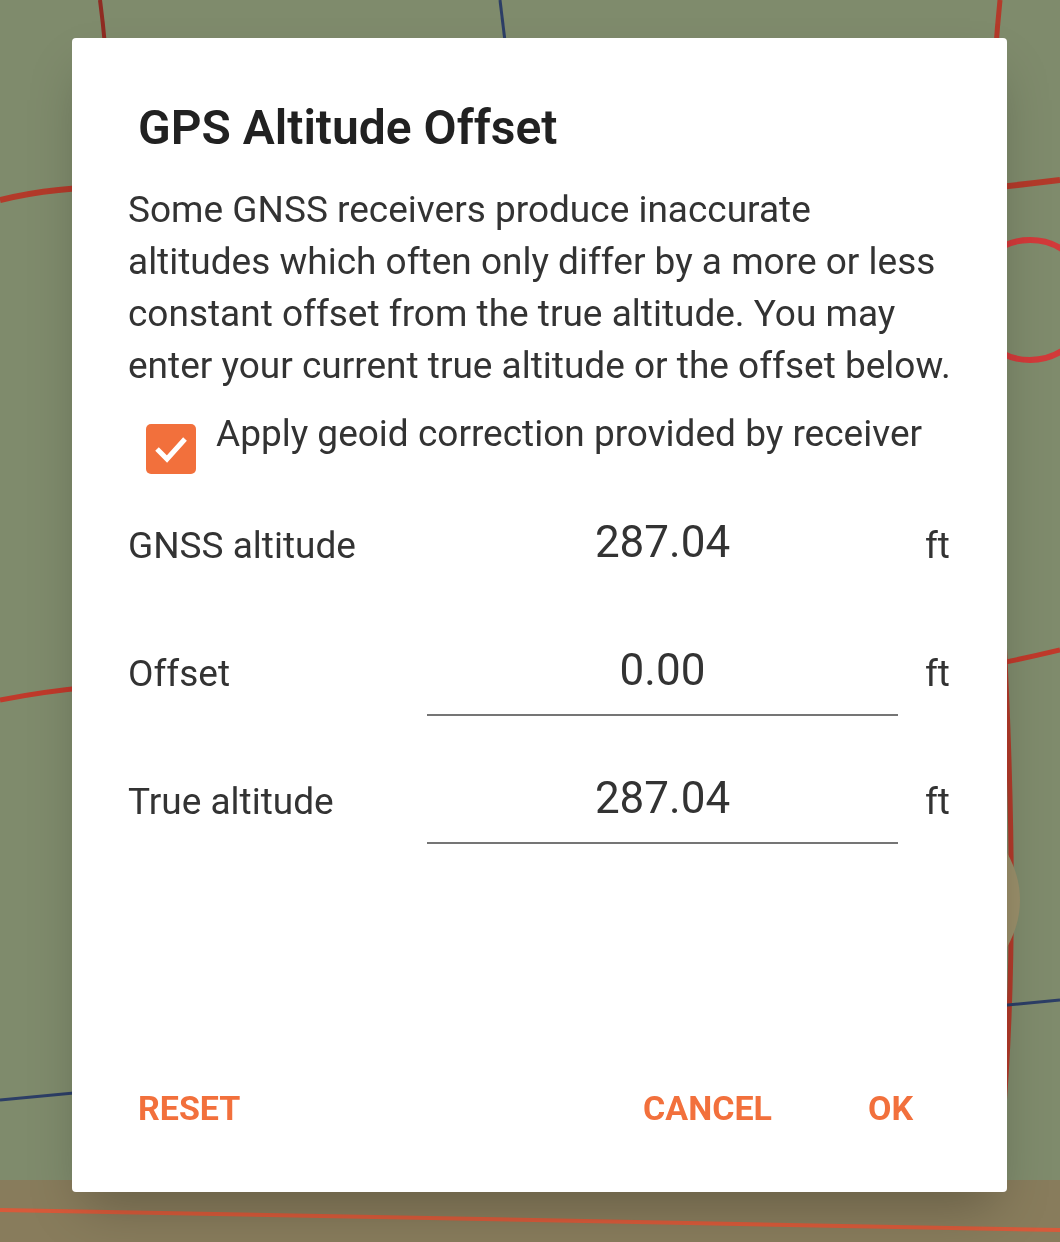 The height and width of the screenshot is (1242, 1060). I want to click on dialog-button: CANCEL, so click(707, 1108).